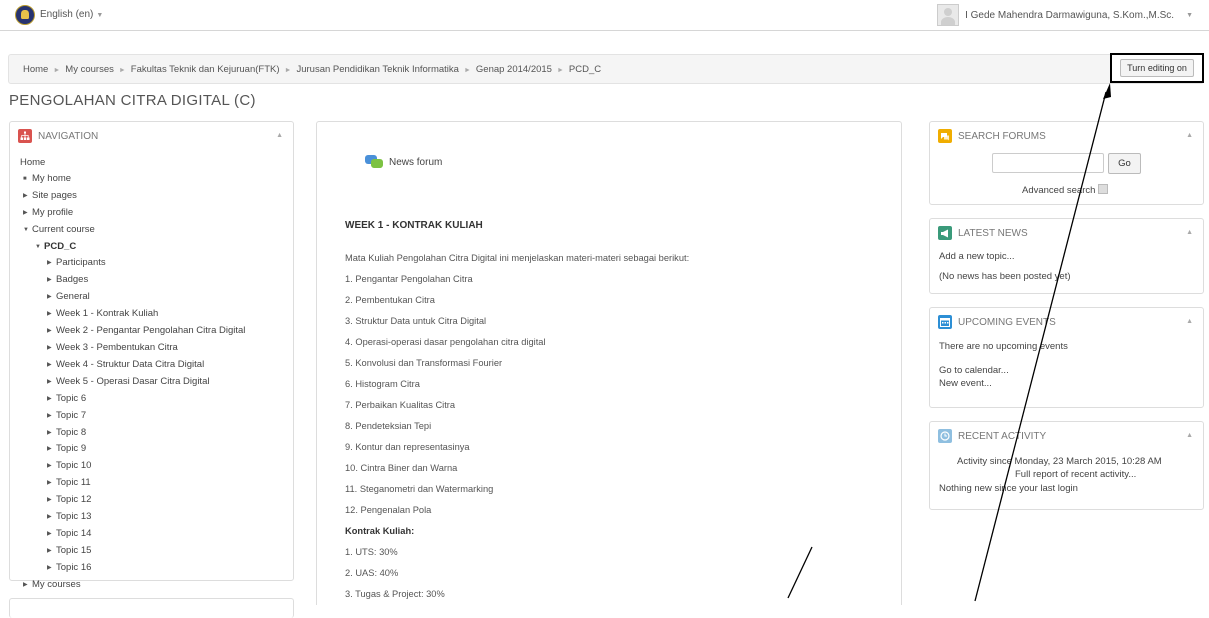 The height and width of the screenshot is (618, 1209). I want to click on topic-item: 3. Struktur Data untuk Citra Digital, so click(416, 321).